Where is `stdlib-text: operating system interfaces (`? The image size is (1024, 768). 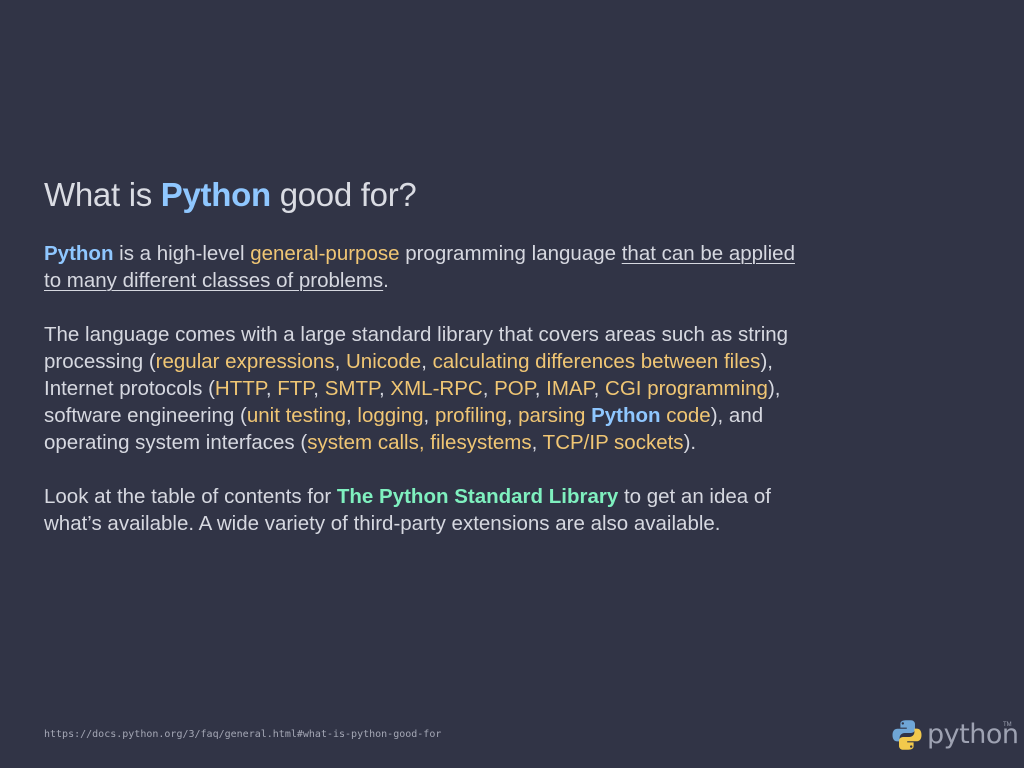
stdlib-text: operating system interfaces ( is located at coordinates (176, 442).